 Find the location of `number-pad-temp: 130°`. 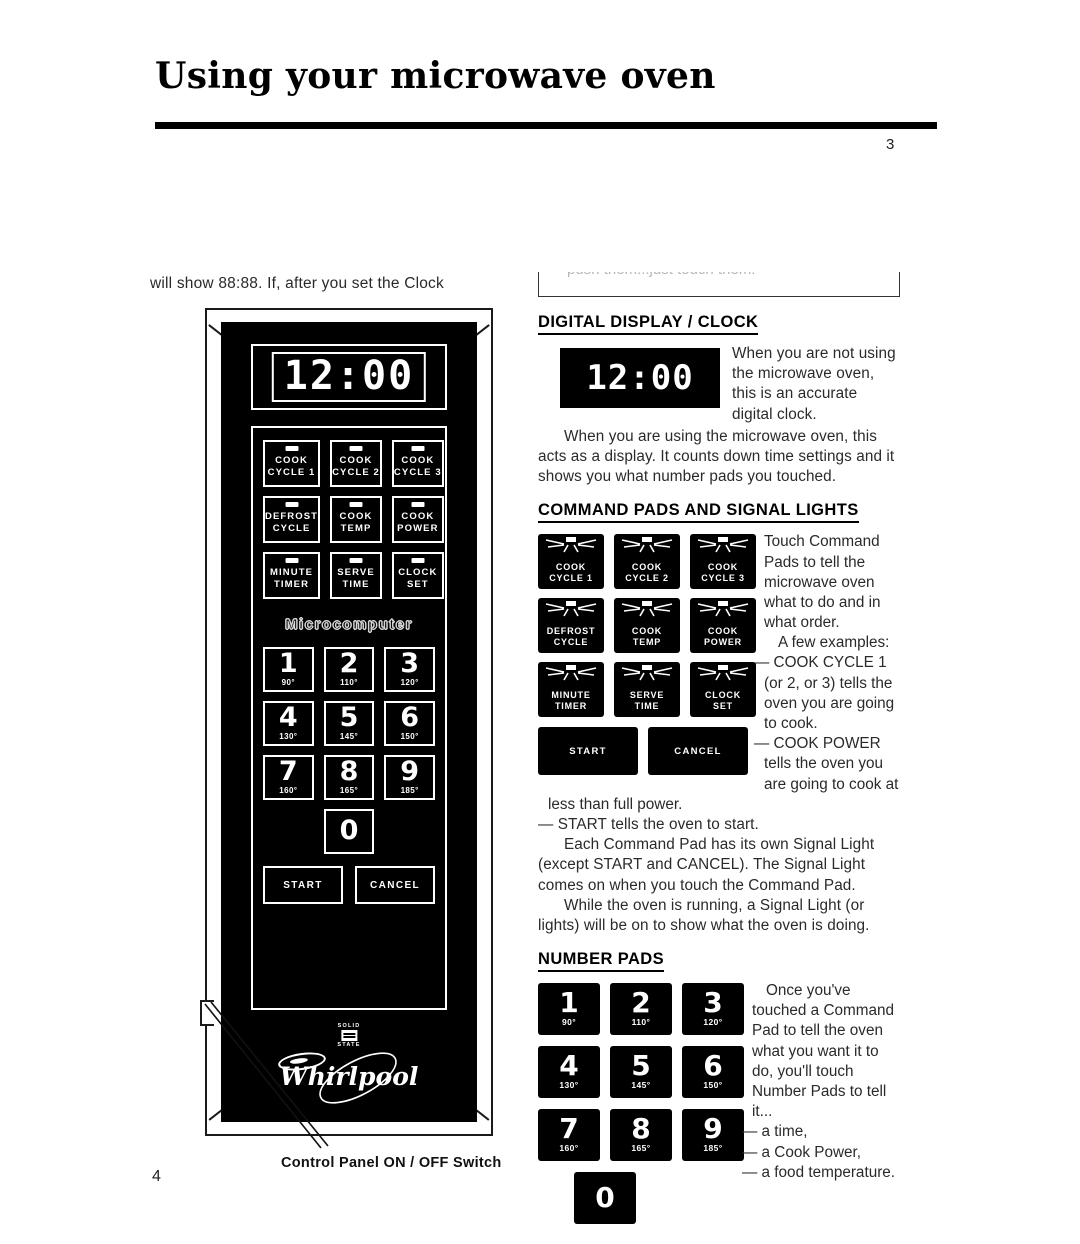

number-pad-temp: 130° is located at coordinates (288, 736).